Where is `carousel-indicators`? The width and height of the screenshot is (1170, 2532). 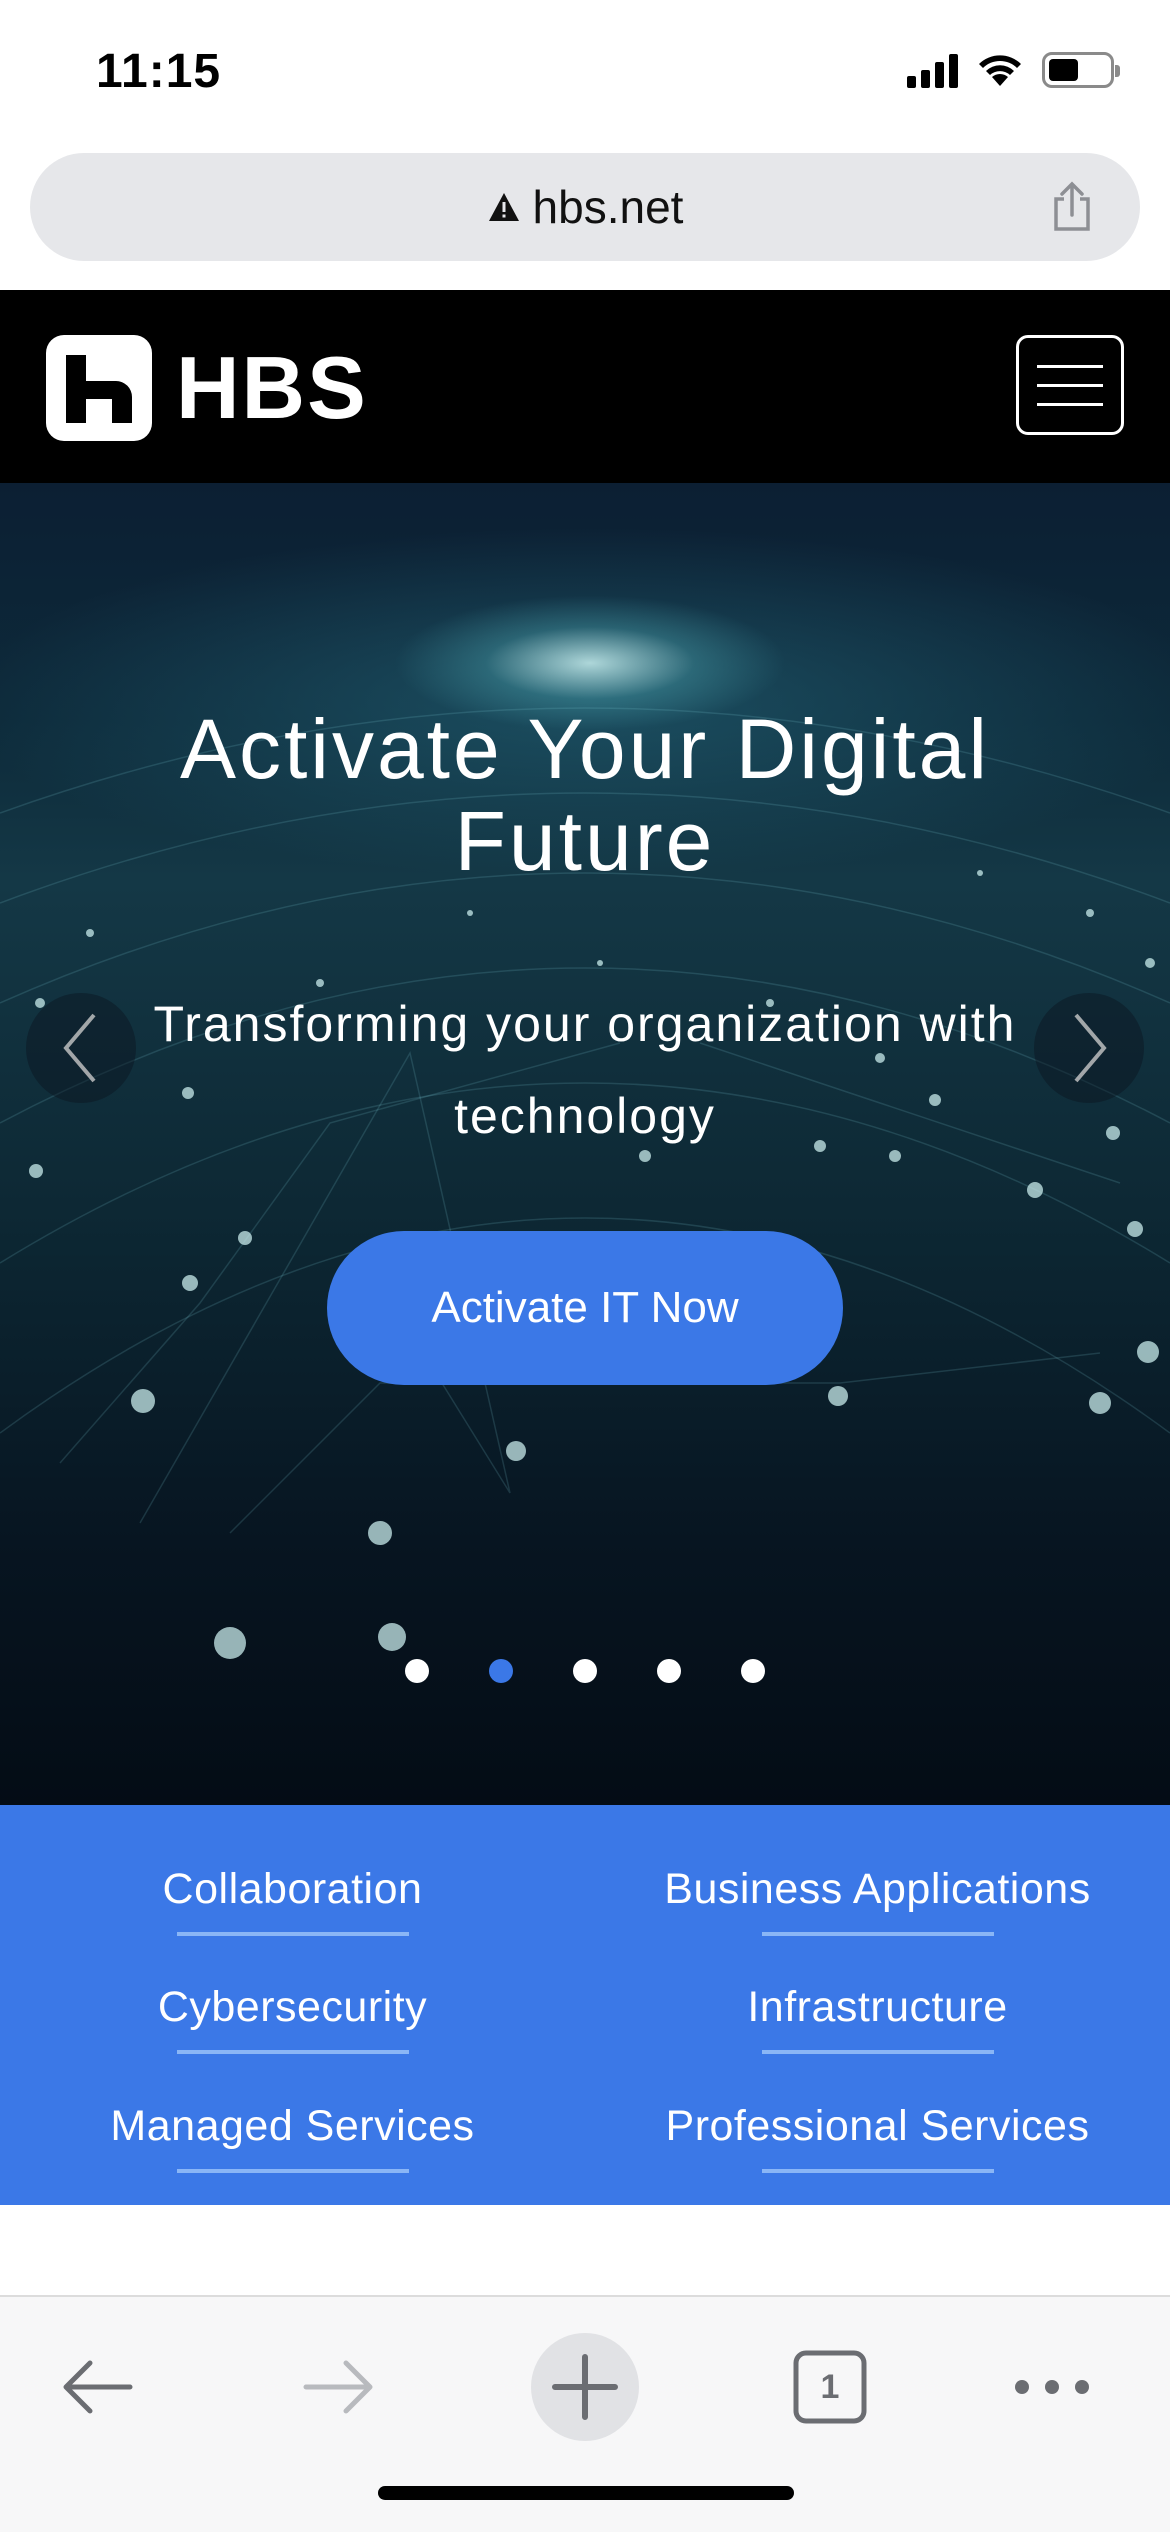 carousel-indicators is located at coordinates (585, 1671).